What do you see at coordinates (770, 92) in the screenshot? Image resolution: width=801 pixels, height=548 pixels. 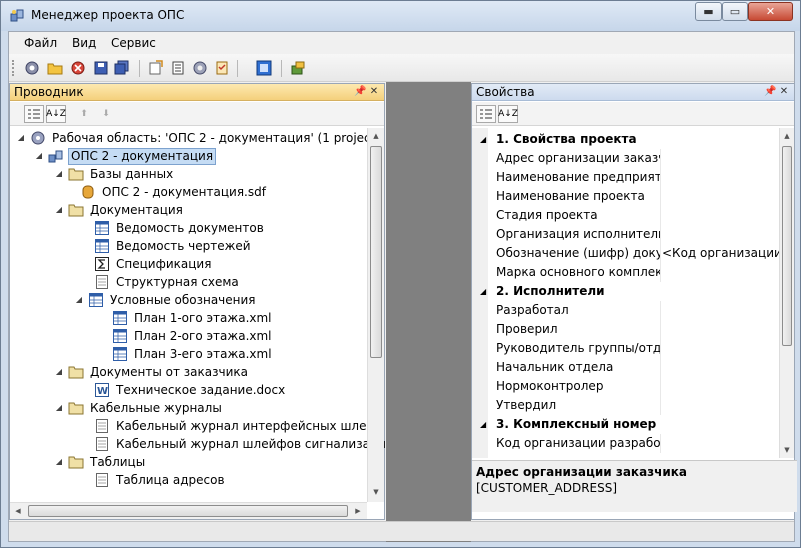 I see `pin-icon: 📌` at bounding box center [770, 92].